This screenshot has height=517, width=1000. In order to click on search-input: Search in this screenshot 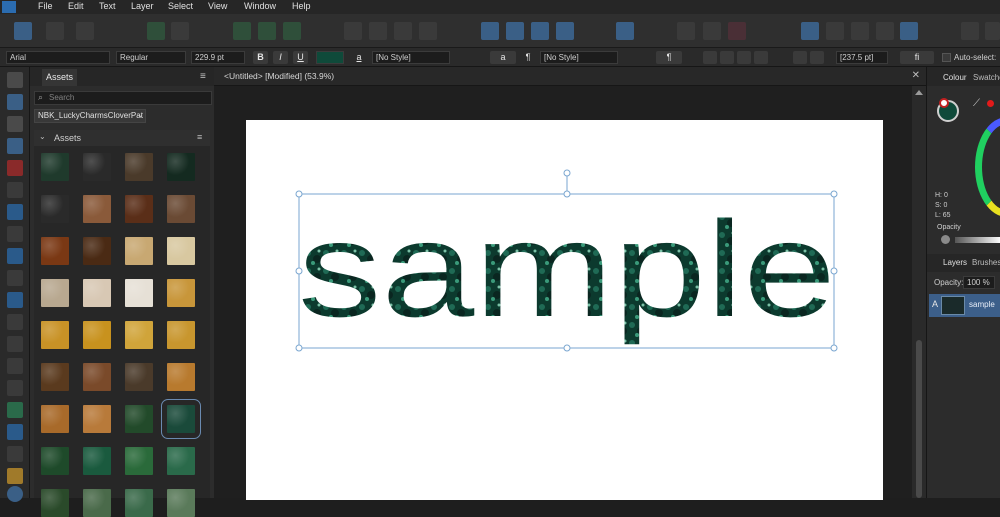, I will do `click(123, 98)`.